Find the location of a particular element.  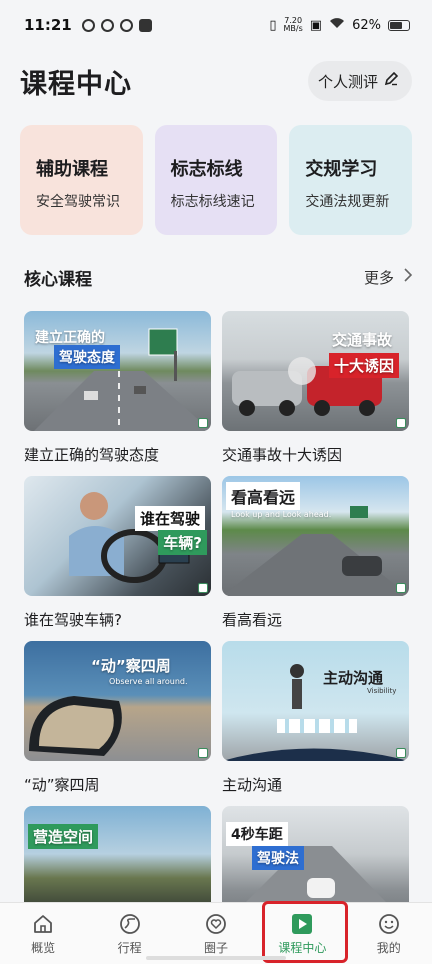

course-title: 看高看远 is located at coordinates (252, 620).